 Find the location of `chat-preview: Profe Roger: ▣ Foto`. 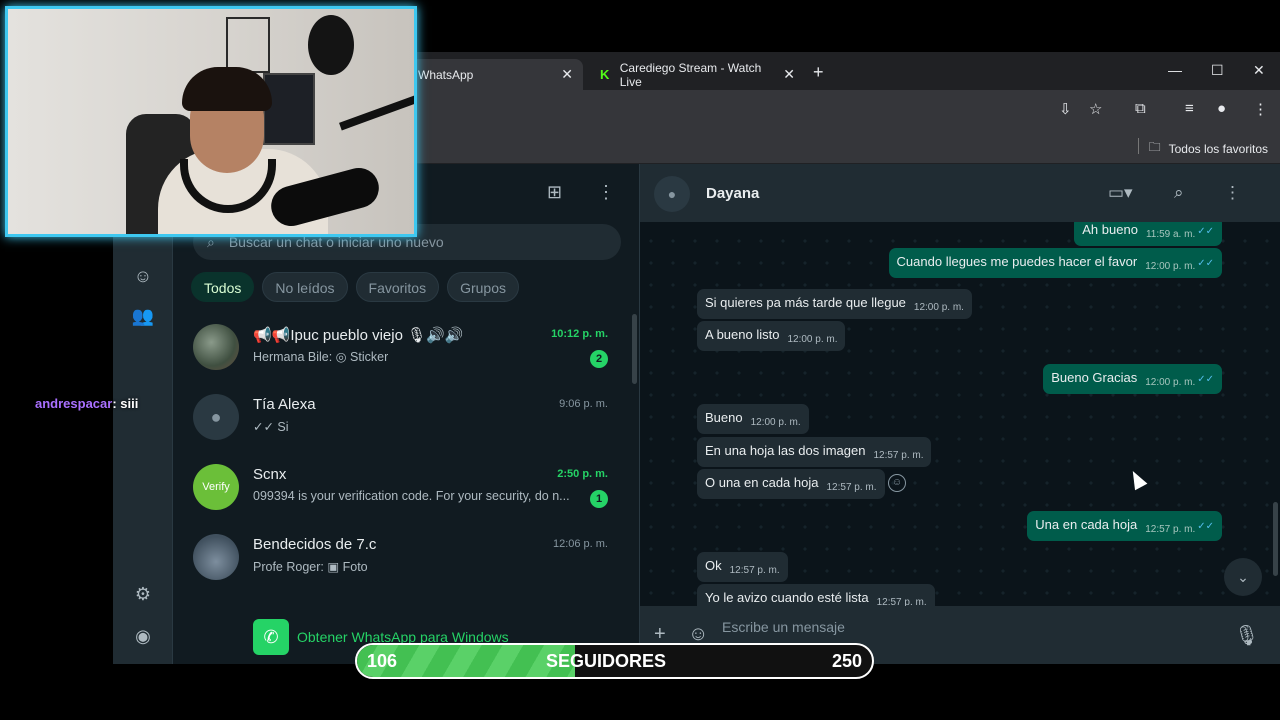

chat-preview: Profe Roger: ▣ Foto is located at coordinates (310, 567).